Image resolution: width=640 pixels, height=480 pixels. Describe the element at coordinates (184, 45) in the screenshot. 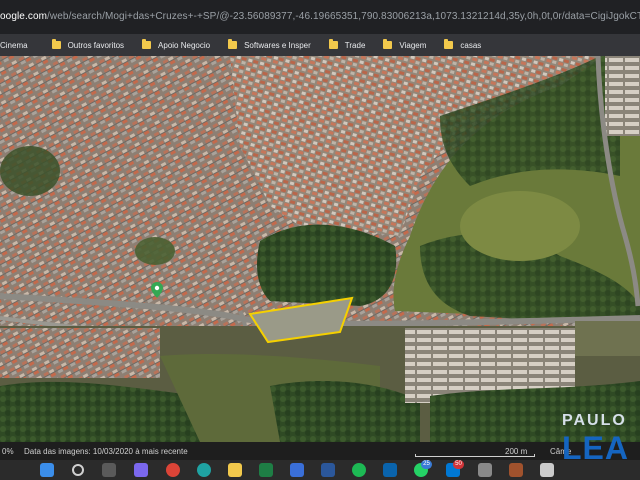

I see `bookmark-label: Apoio Negocio` at that location.